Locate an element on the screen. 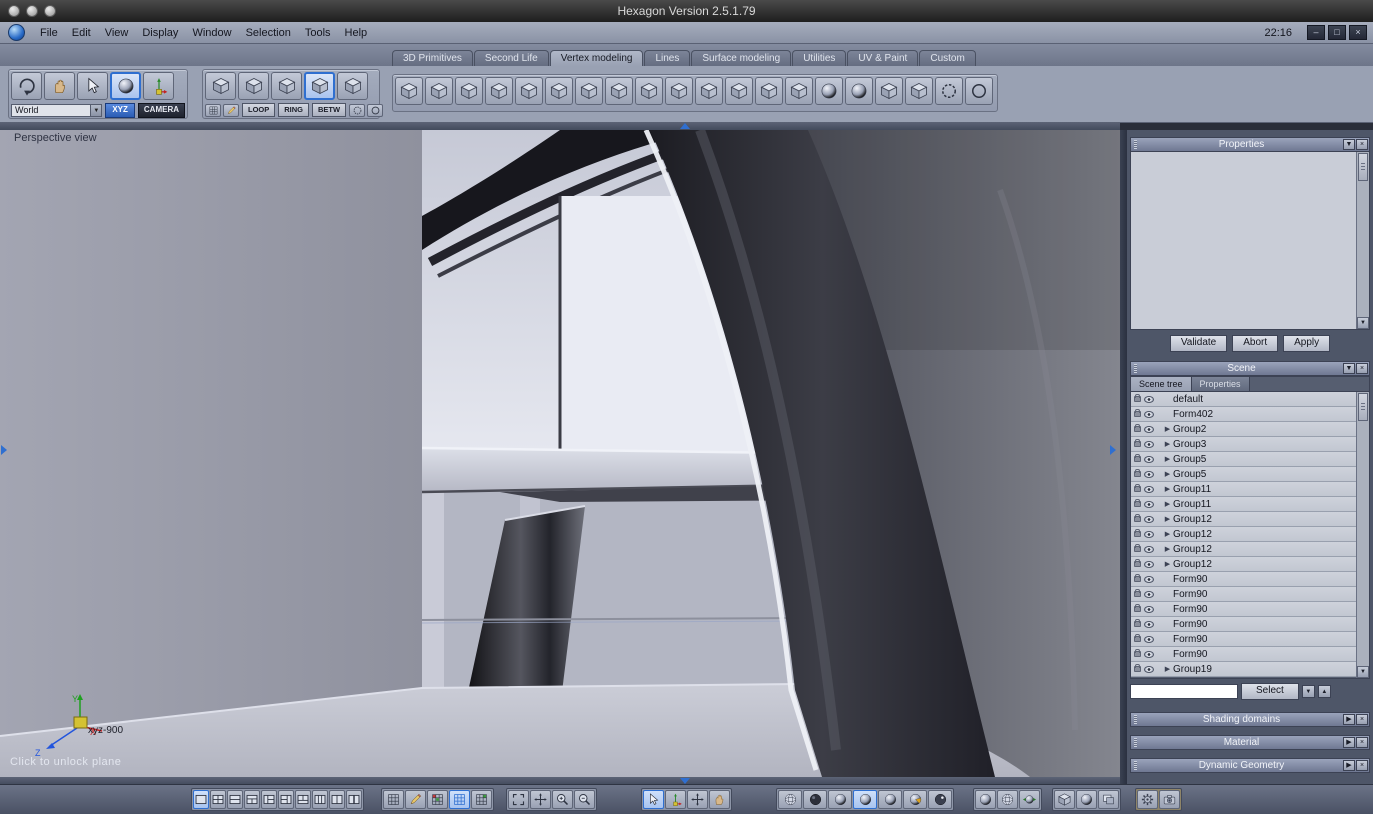  right-panel-collapse-icon is located at coordinates (1113, 450).